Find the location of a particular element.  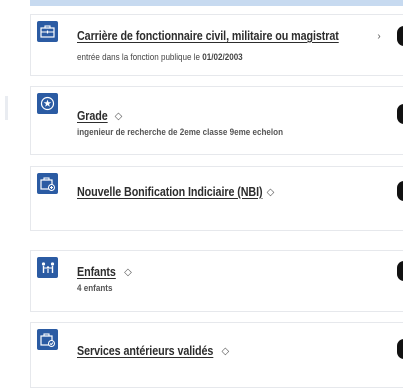

card-title: Nouvelle Bonification Indiciaire (NBI) is located at coordinates (170, 192).